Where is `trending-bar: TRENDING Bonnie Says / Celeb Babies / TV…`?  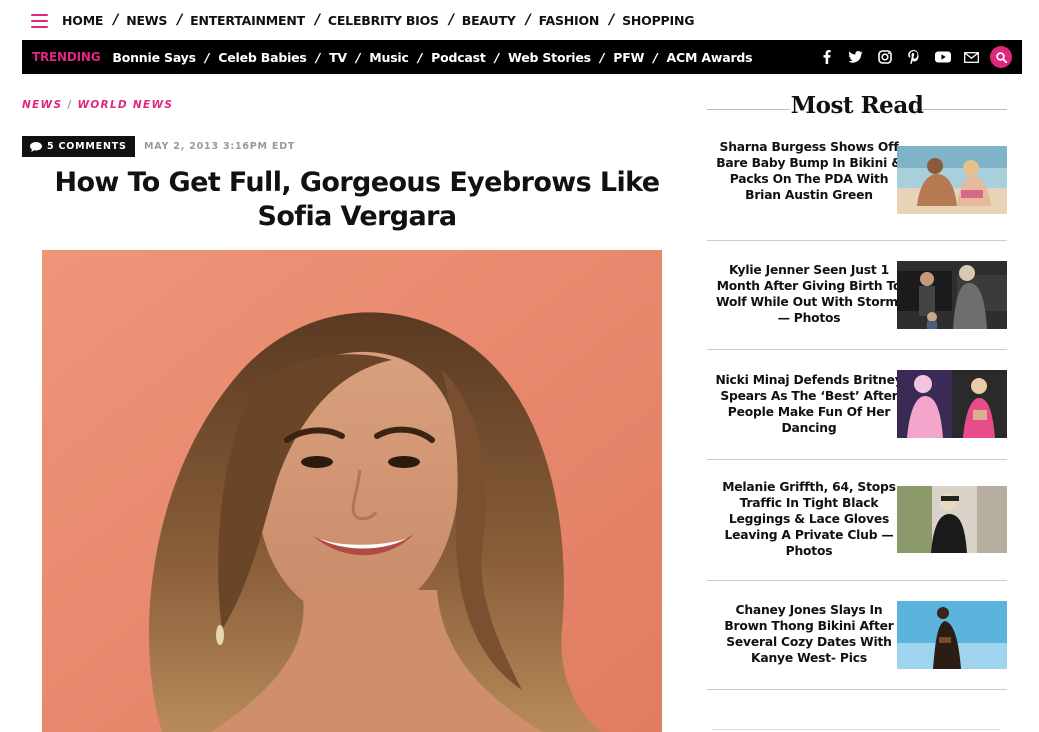 trending-bar: TRENDING Bonnie Says / Celeb Babies / TV… is located at coordinates (522, 57).